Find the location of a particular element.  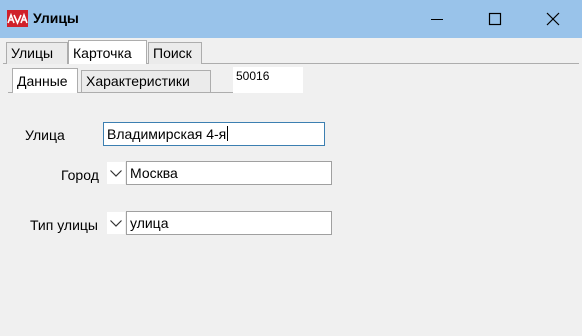

street-type-dropdown-button is located at coordinates (116, 223).